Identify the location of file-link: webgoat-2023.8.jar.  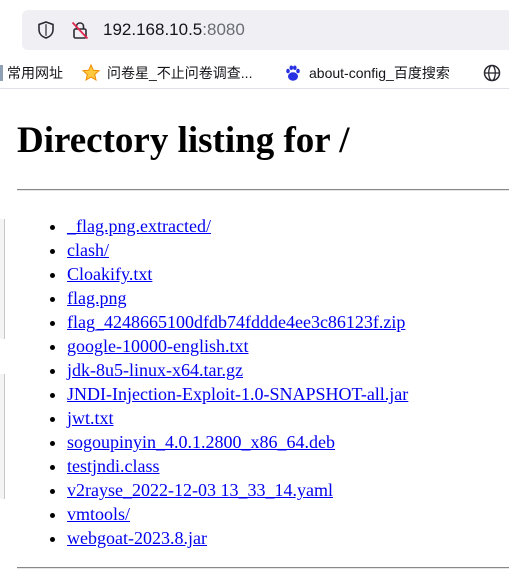
(137, 538).